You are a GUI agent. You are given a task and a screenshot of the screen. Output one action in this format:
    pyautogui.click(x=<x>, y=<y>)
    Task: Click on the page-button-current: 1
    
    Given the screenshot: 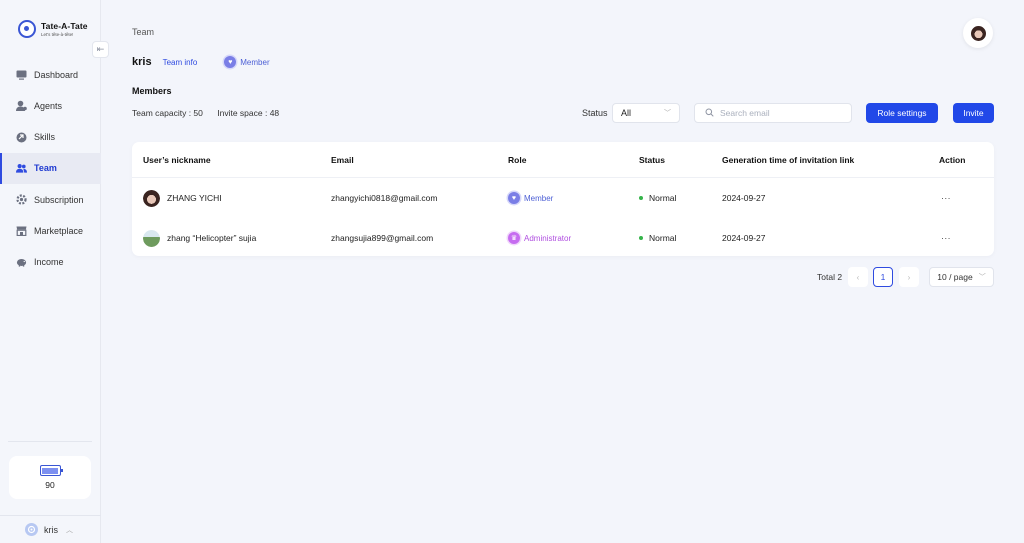 What is the action you would take?
    pyautogui.click(x=883, y=277)
    